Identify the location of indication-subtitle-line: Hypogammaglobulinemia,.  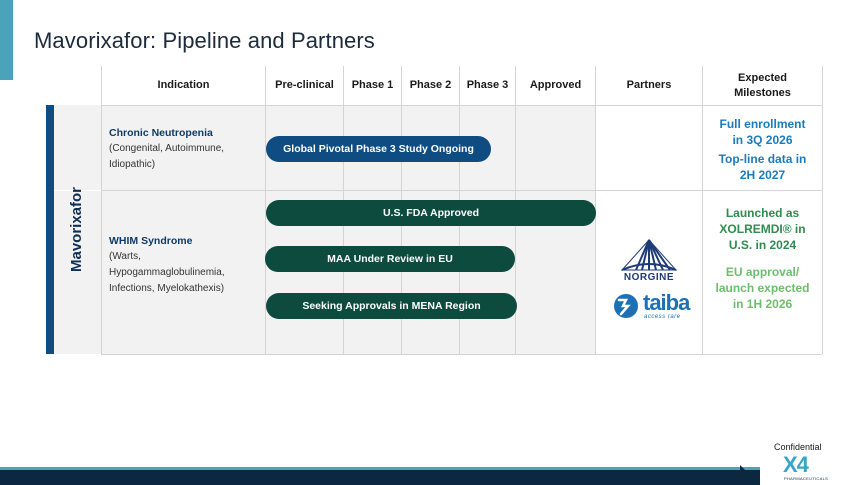
(167, 272).